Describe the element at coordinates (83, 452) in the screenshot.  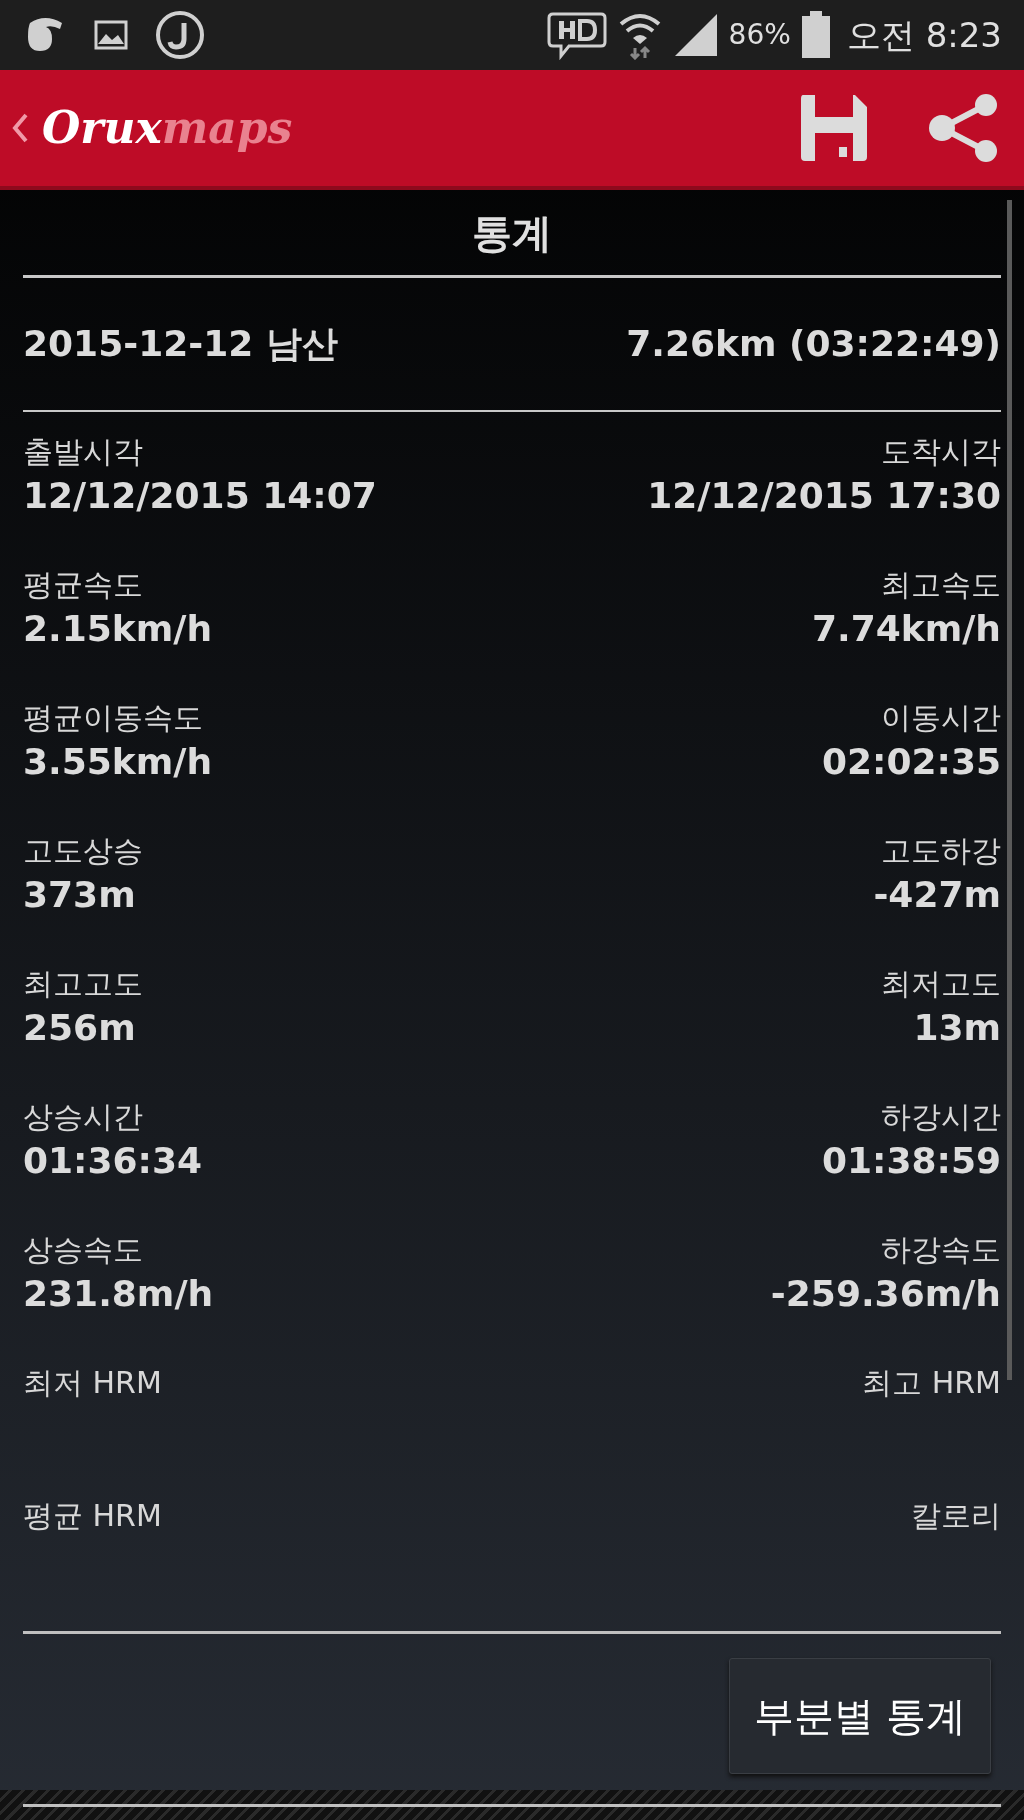
I see `stat-label: 출발시각` at that location.